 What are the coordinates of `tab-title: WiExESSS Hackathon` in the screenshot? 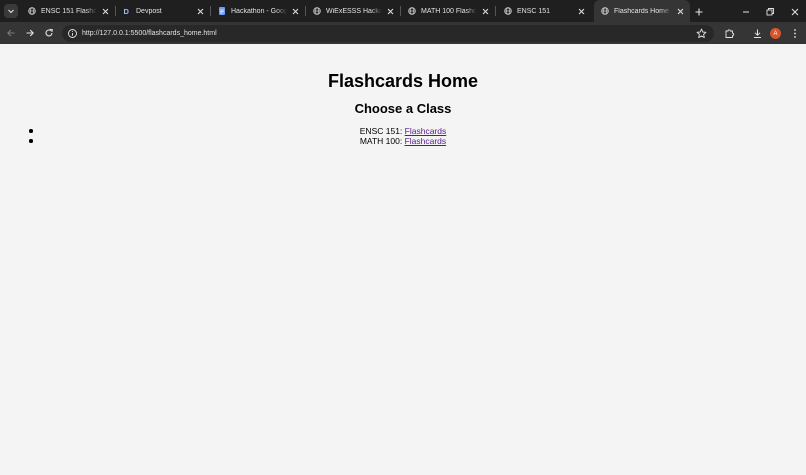 It's located at (354, 11).